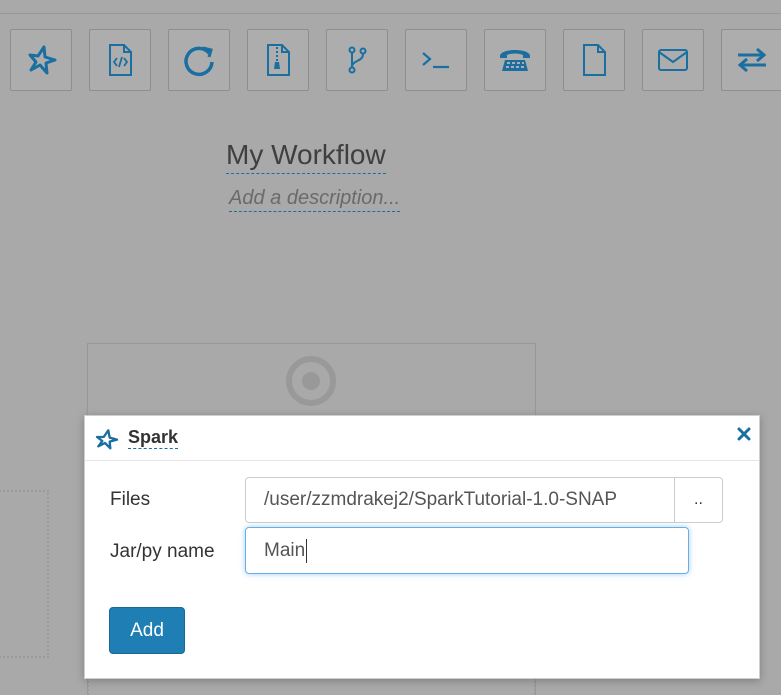  What do you see at coordinates (422, 438) in the screenshot?
I see `dialog-header: Spark` at bounding box center [422, 438].